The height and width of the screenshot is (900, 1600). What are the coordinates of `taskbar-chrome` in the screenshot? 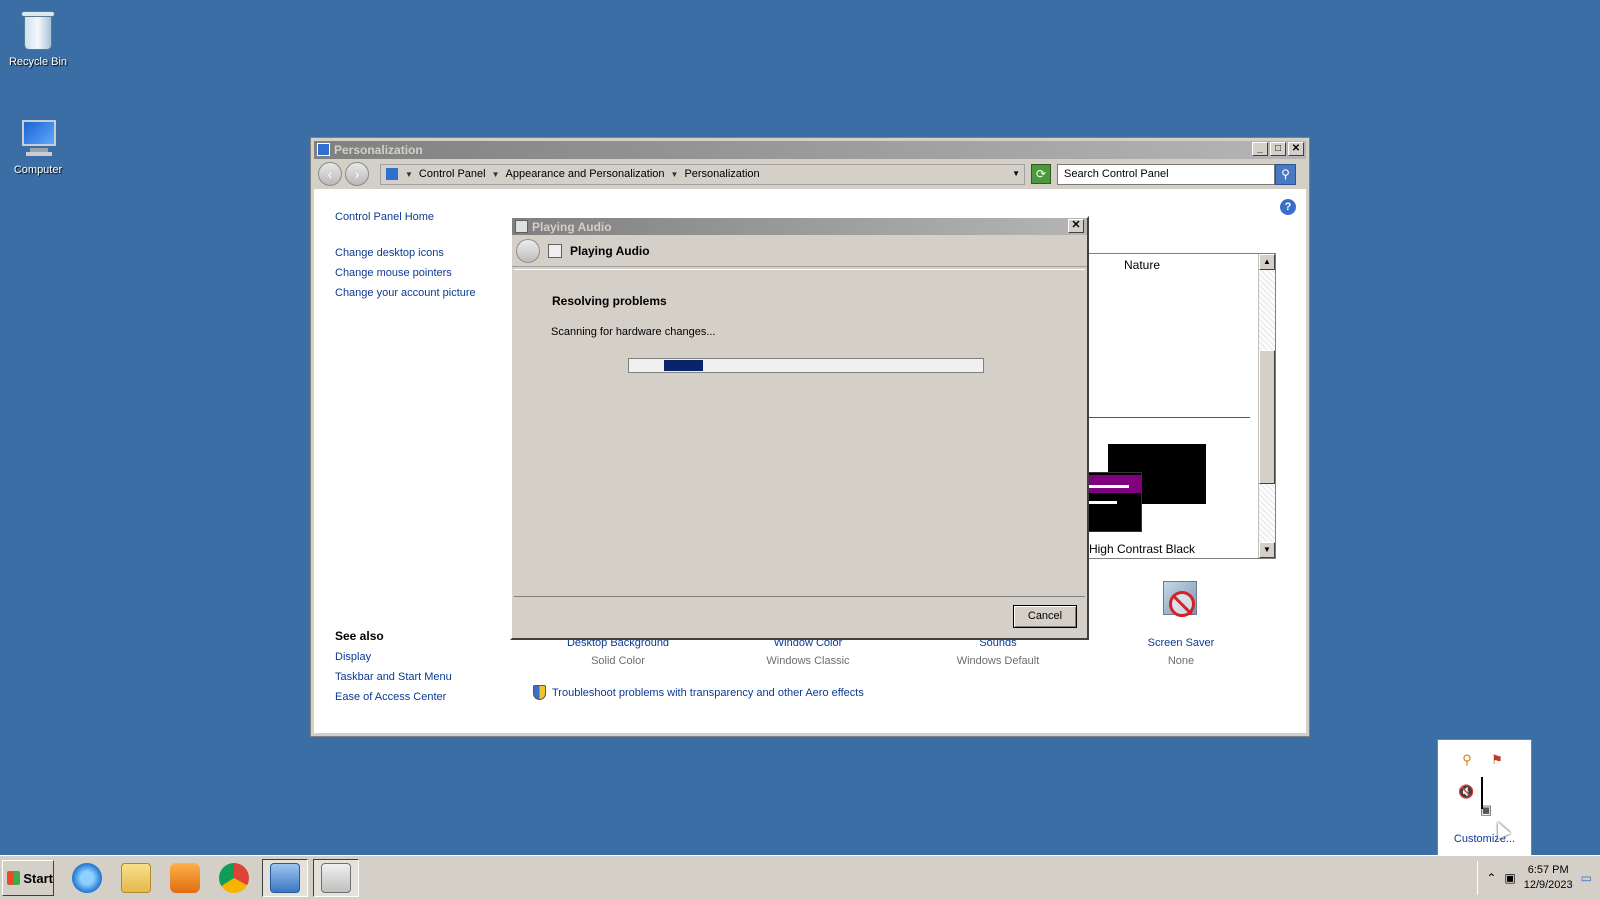 It's located at (234, 878).